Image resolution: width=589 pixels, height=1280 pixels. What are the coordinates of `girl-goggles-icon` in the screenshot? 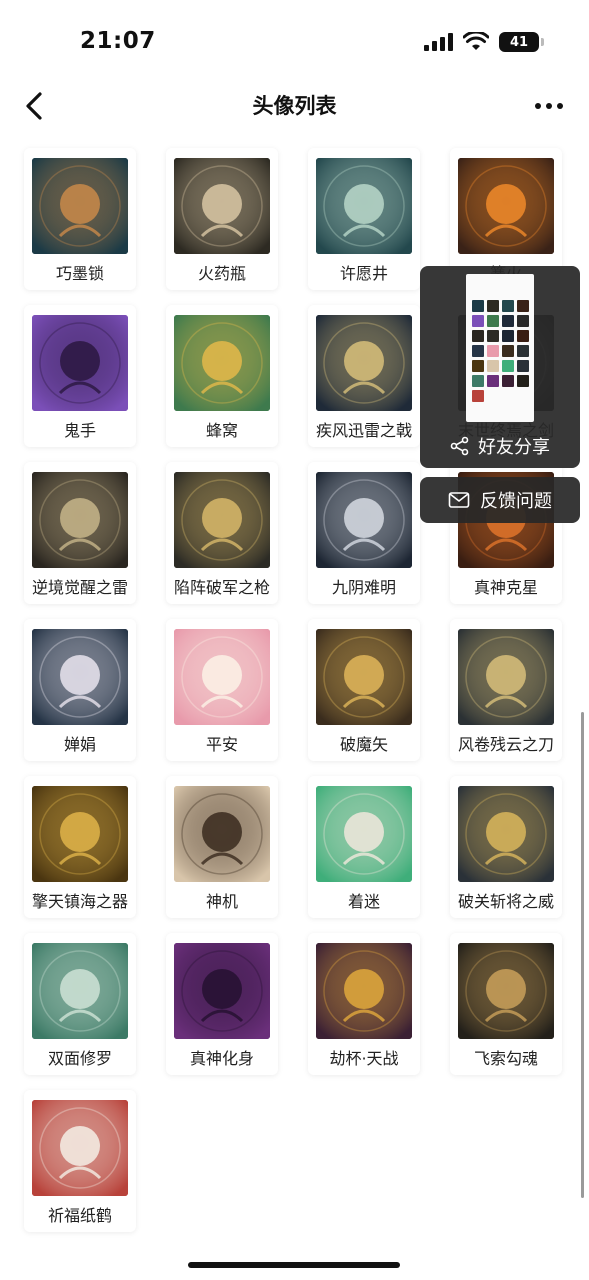 It's located at (222, 834).